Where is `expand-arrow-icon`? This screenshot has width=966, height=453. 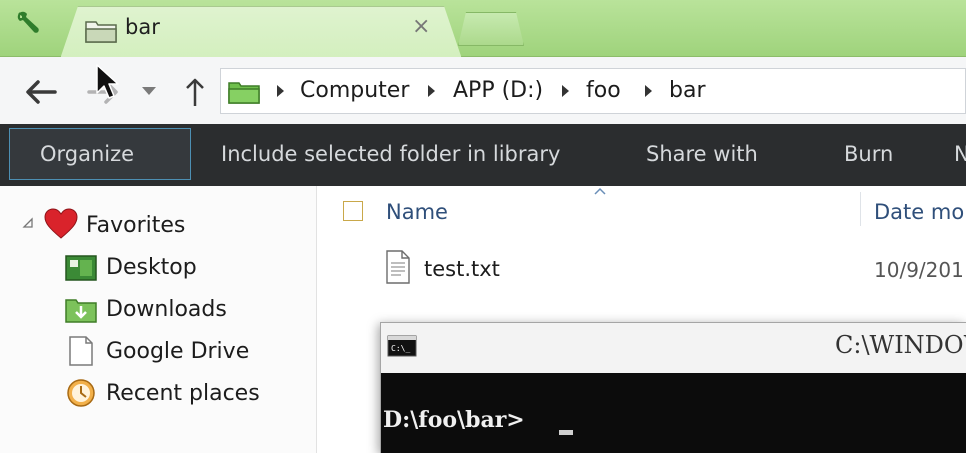 expand-arrow-icon is located at coordinates (28, 223).